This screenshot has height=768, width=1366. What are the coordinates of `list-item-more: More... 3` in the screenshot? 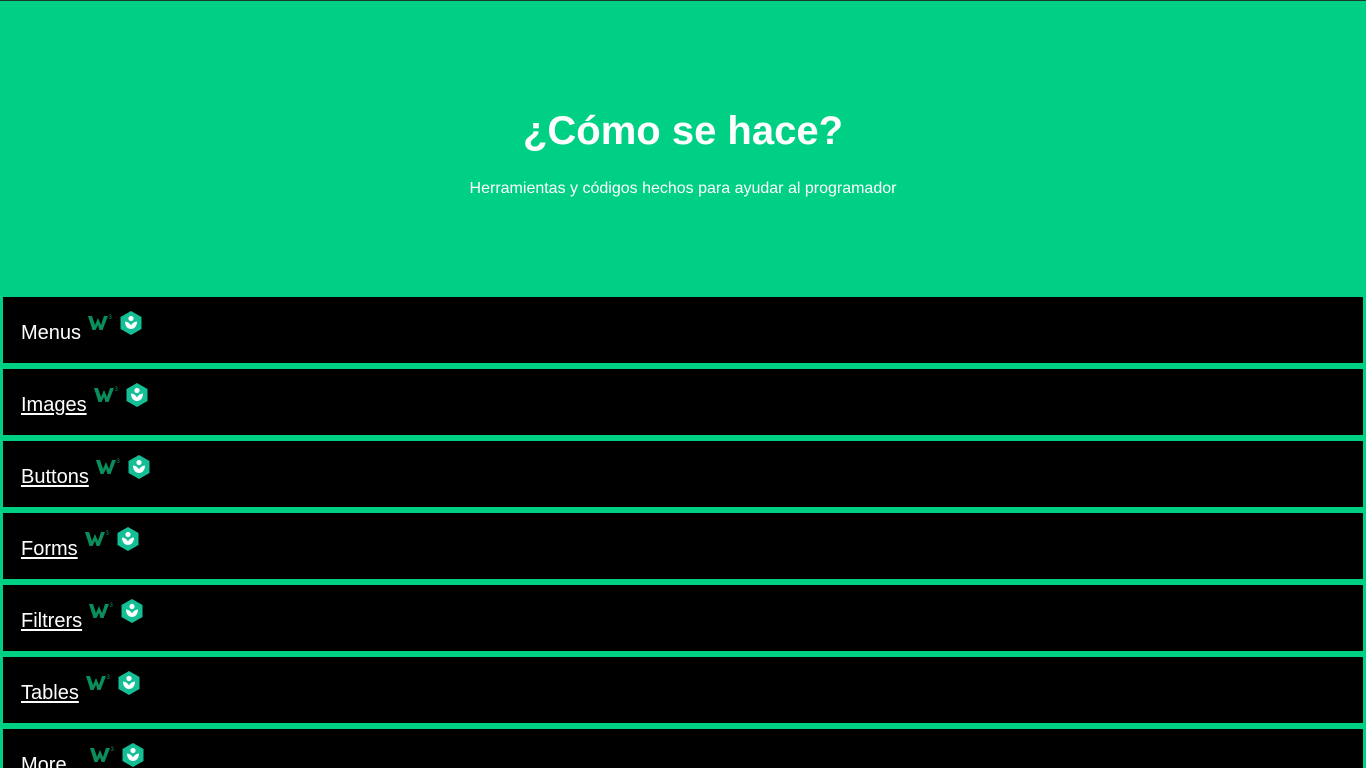 It's located at (683, 748).